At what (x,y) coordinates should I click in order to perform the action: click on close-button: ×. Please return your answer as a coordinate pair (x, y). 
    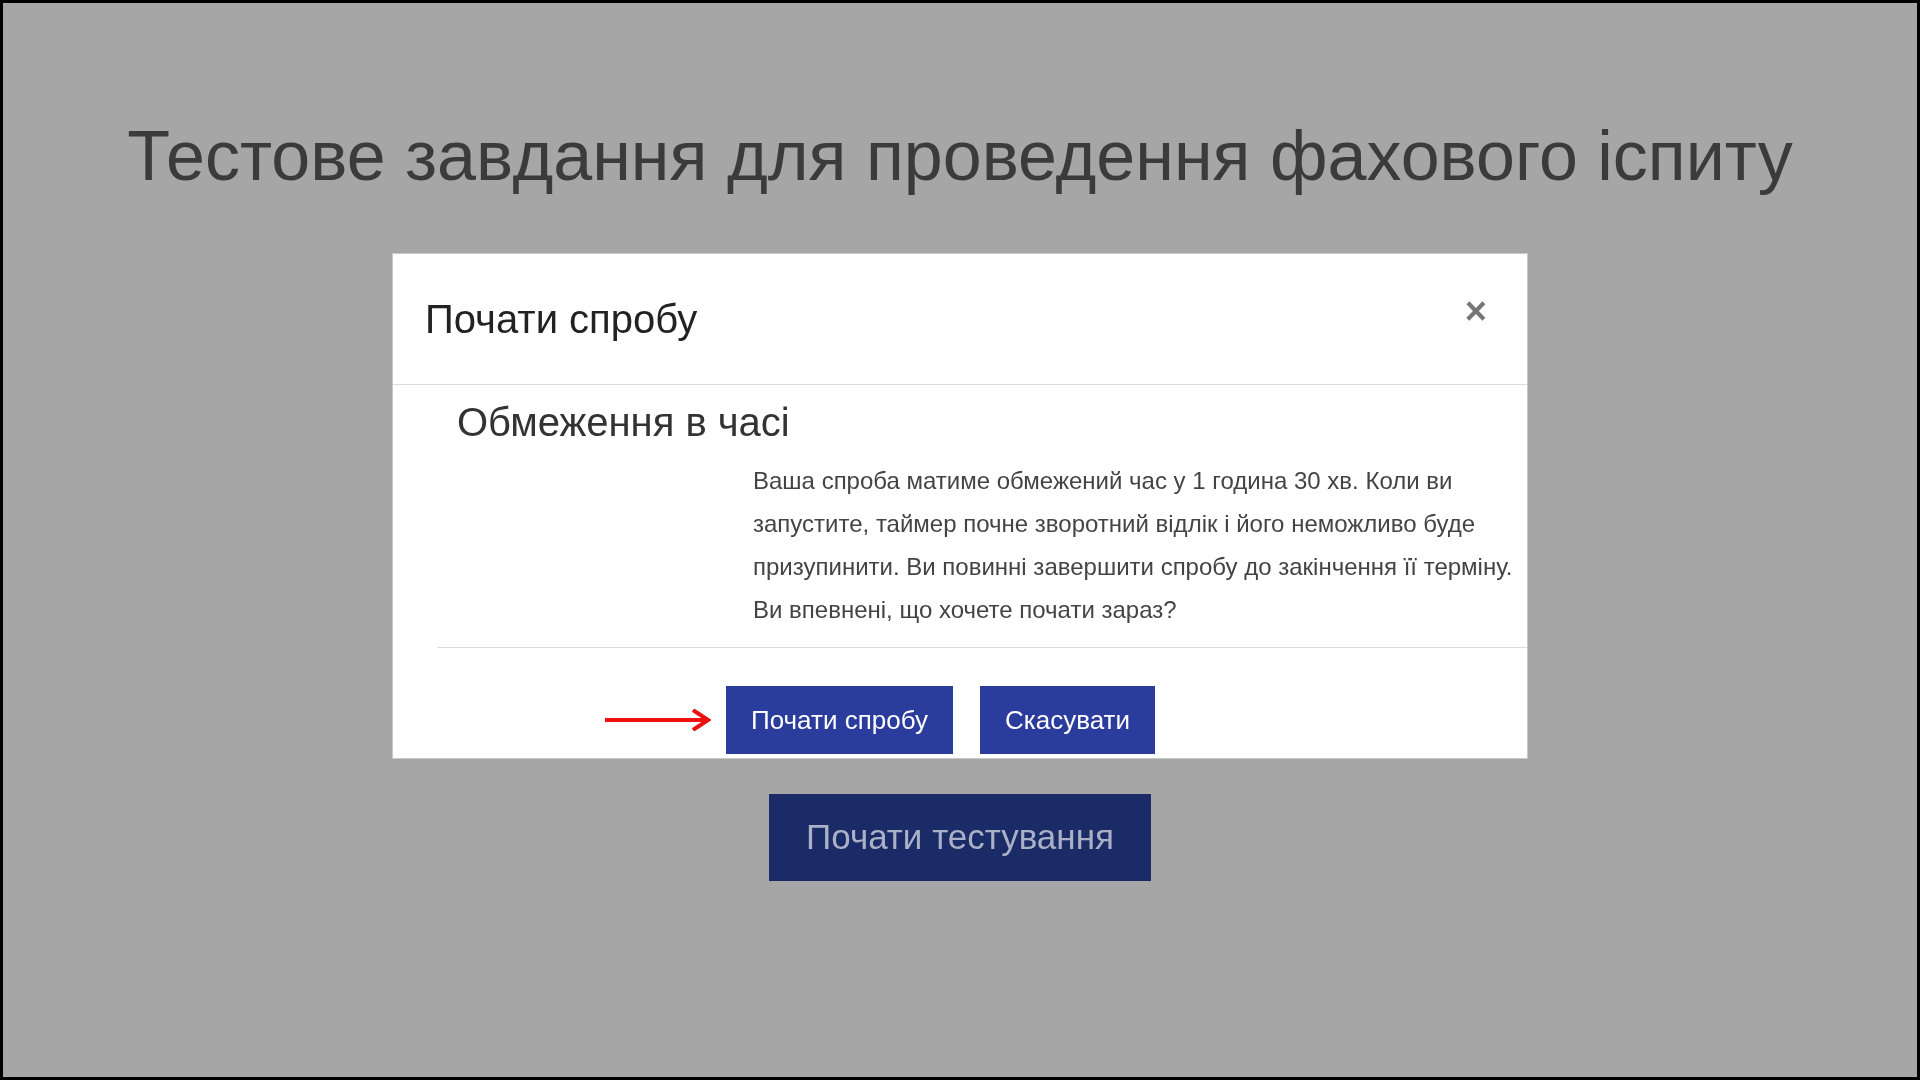
    Looking at the image, I should click on (1475, 311).